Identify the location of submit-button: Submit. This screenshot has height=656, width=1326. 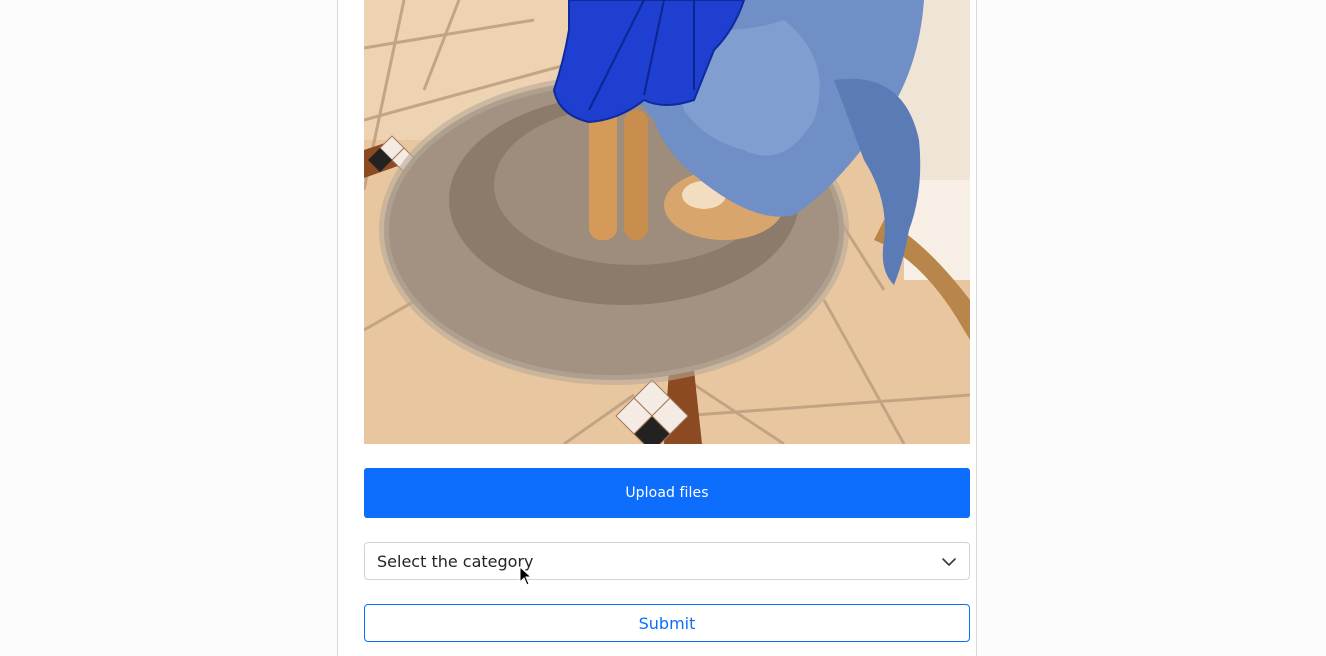
(667, 623).